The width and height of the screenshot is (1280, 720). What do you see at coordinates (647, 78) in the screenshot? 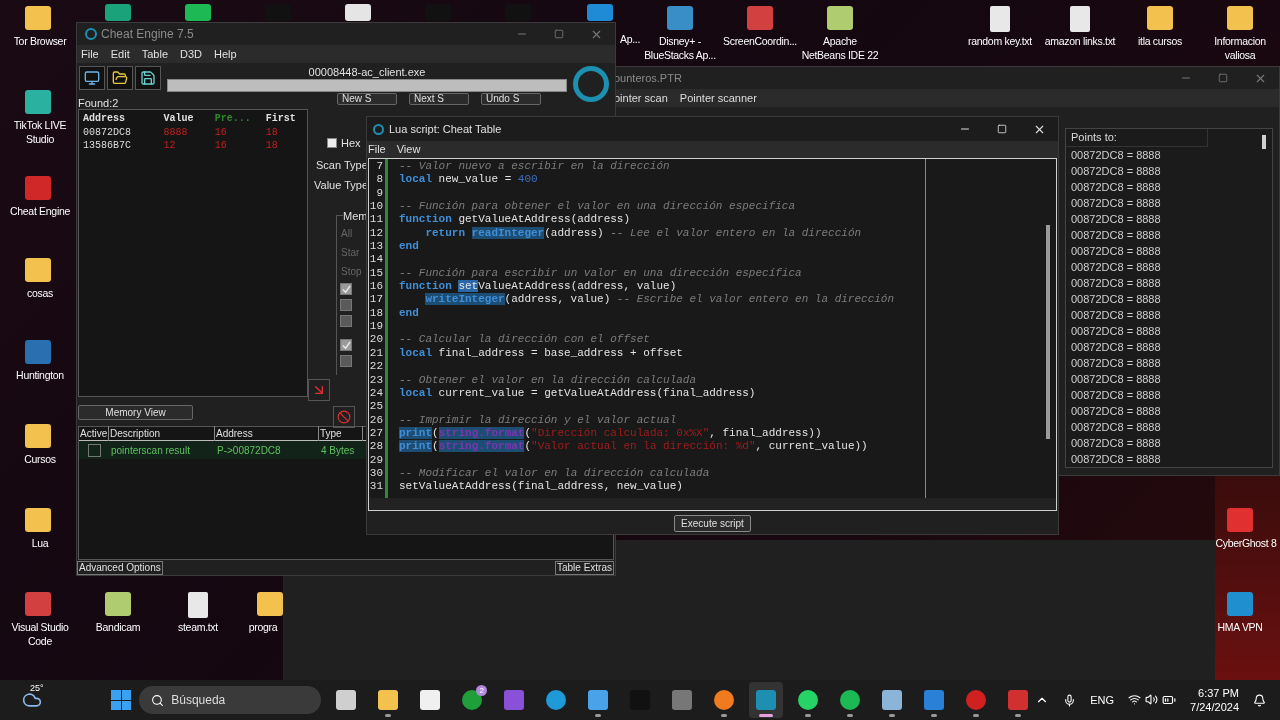
I see `window-title: ounteros.PTR` at bounding box center [647, 78].